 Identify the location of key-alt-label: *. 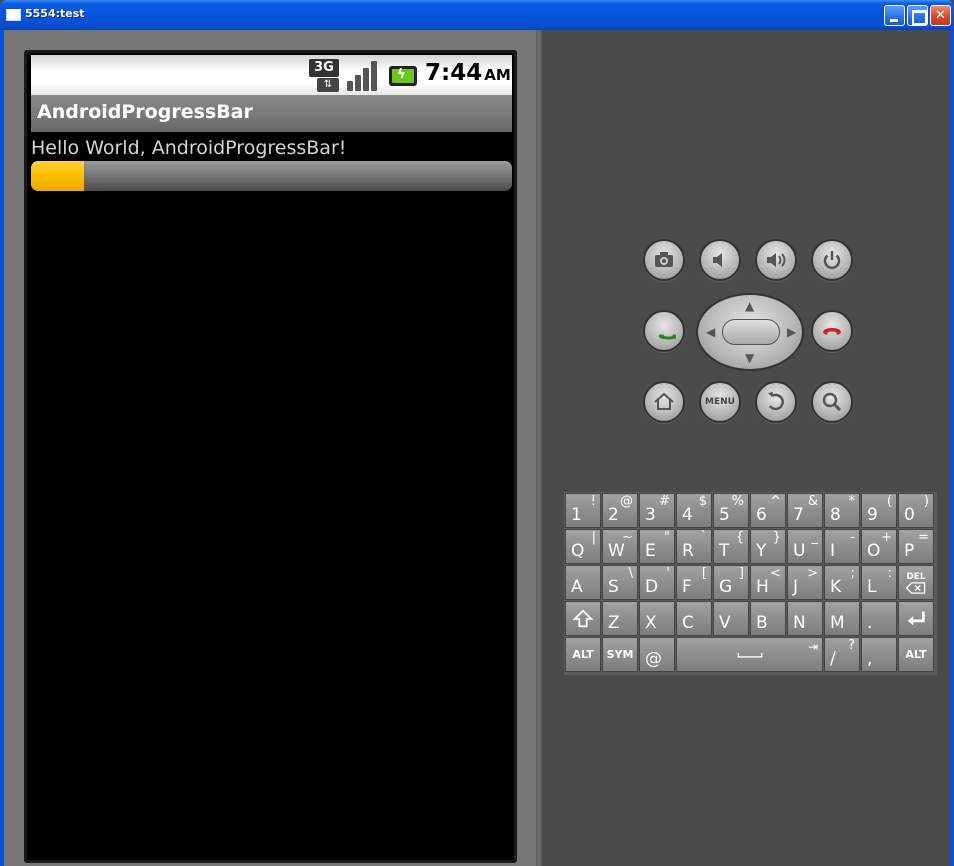
(852, 501).